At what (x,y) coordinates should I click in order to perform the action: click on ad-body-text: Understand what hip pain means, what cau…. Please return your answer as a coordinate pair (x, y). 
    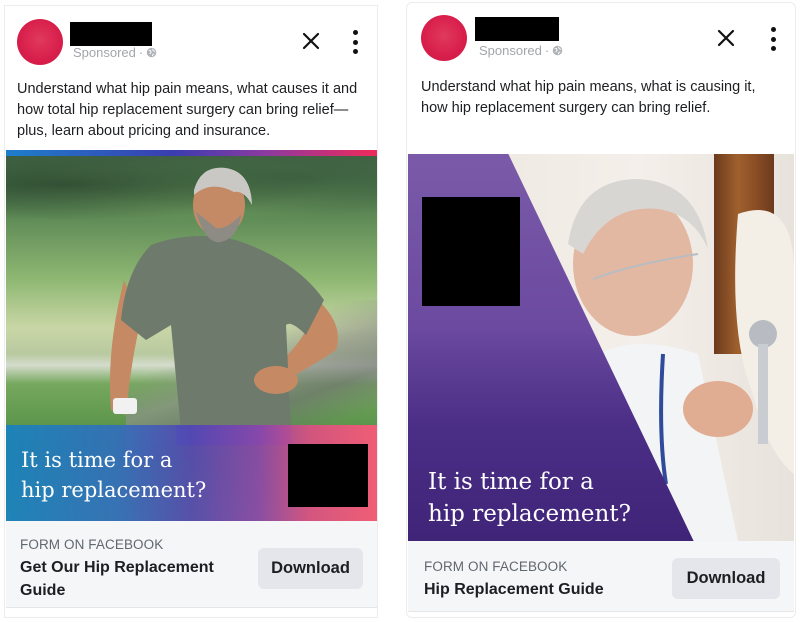
    Looking at the image, I should click on (187, 110).